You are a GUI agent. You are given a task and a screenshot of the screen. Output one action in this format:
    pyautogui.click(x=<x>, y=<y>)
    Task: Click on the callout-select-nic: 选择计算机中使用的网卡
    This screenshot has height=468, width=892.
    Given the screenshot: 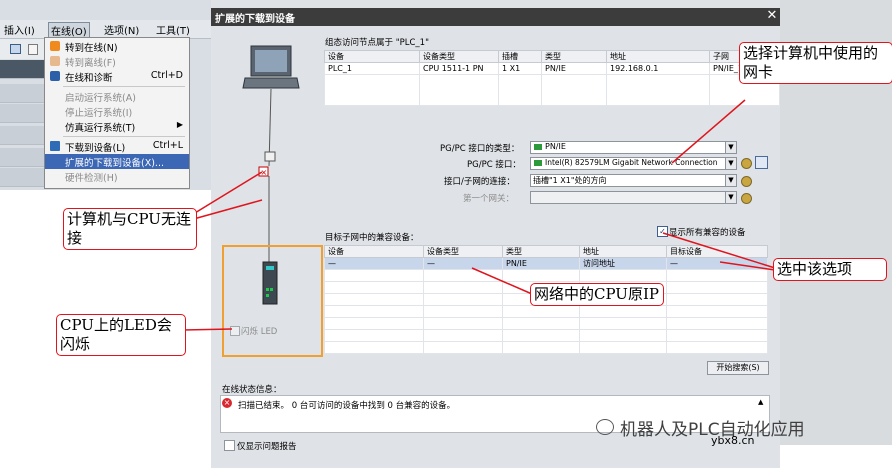 What is the action you would take?
    pyautogui.click(x=815, y=63)
    